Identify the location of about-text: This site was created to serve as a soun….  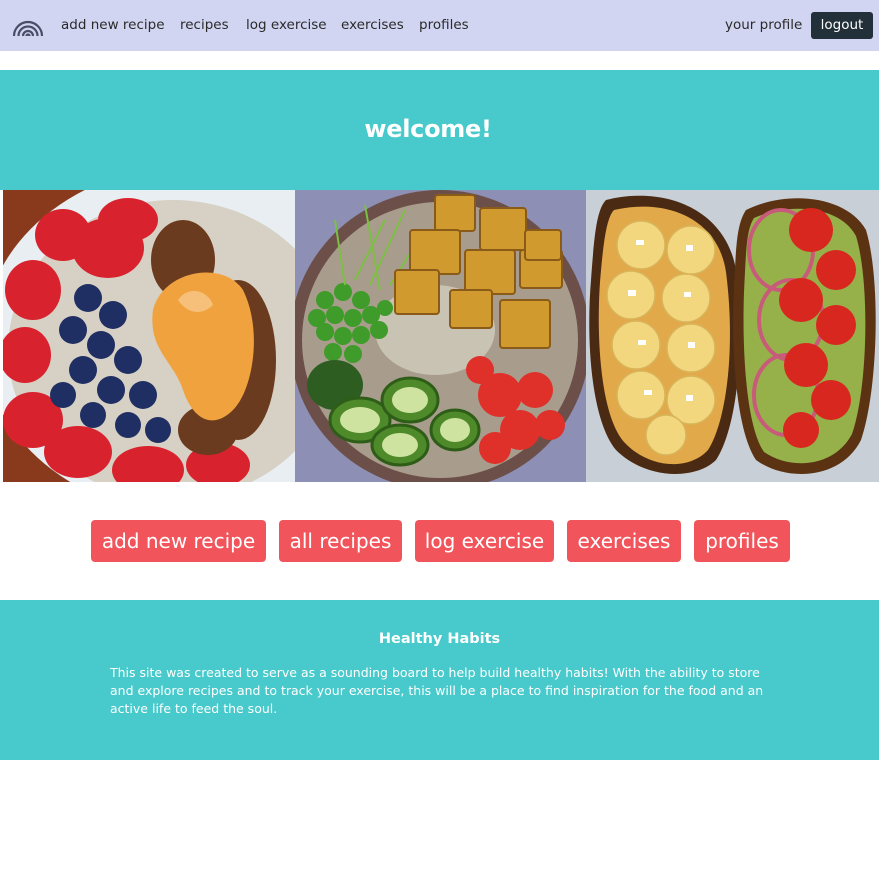
(437, 690).